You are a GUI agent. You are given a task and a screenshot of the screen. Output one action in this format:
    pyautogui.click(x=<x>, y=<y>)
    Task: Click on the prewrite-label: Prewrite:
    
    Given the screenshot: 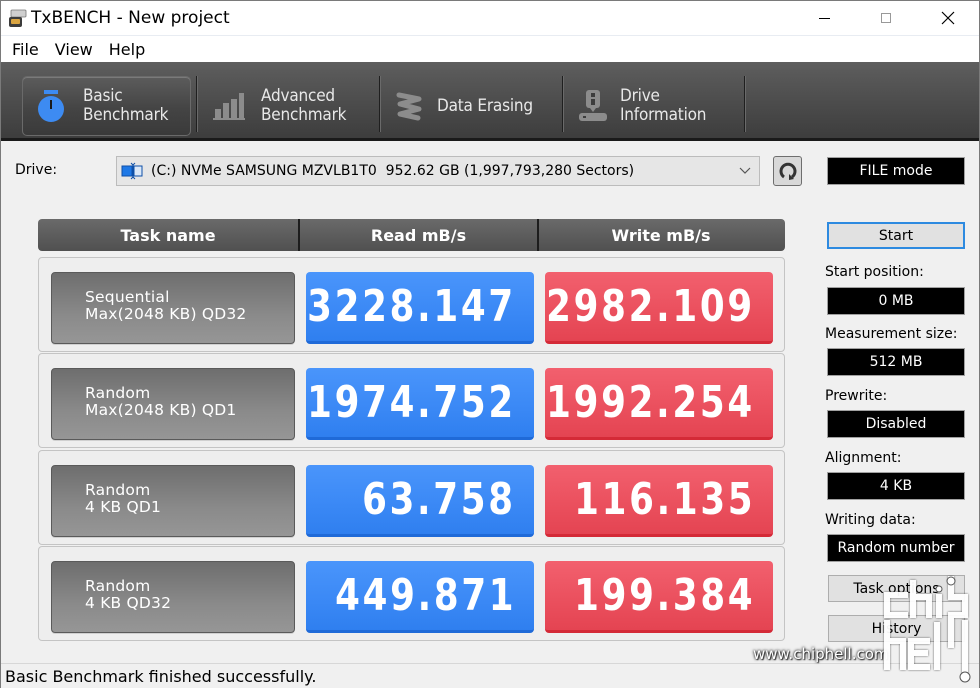 What is the action you would take?
    pyautogui.click(x=856, y=396)
    